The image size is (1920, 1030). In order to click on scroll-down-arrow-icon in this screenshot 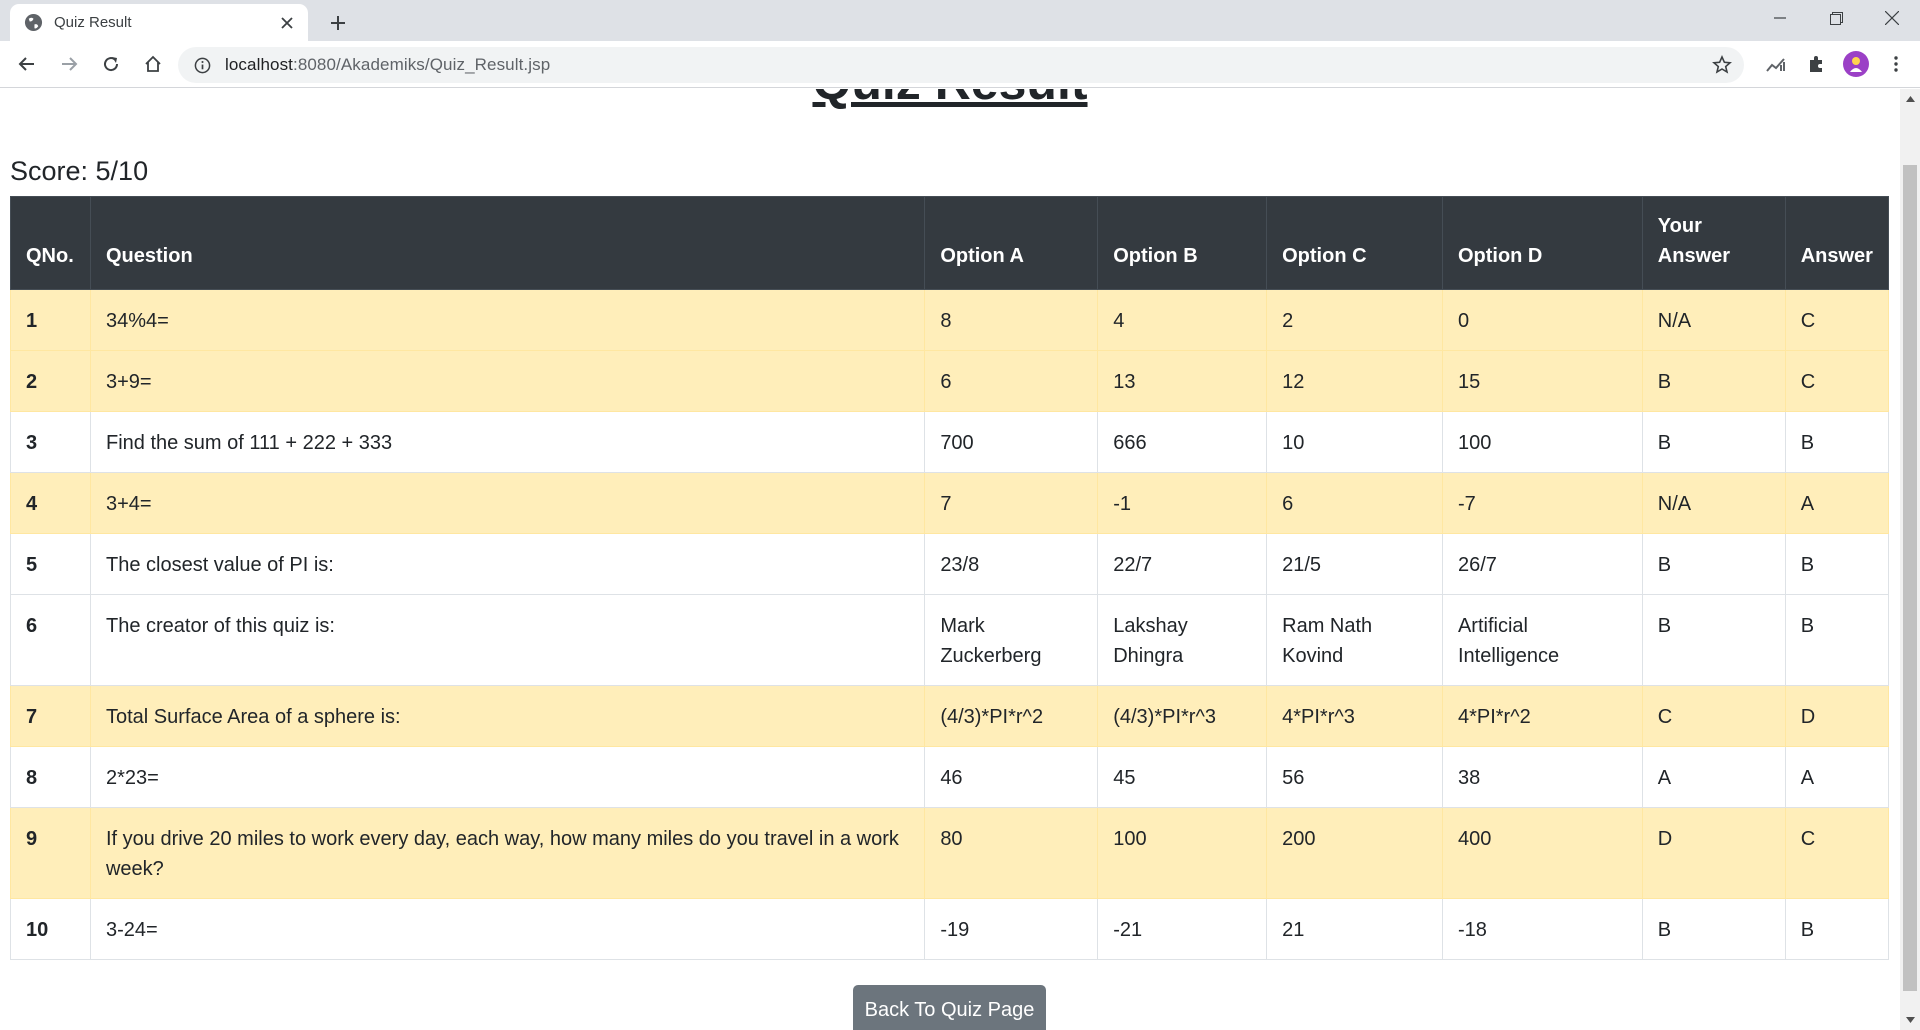, I will do `click(1910, 1020)`.